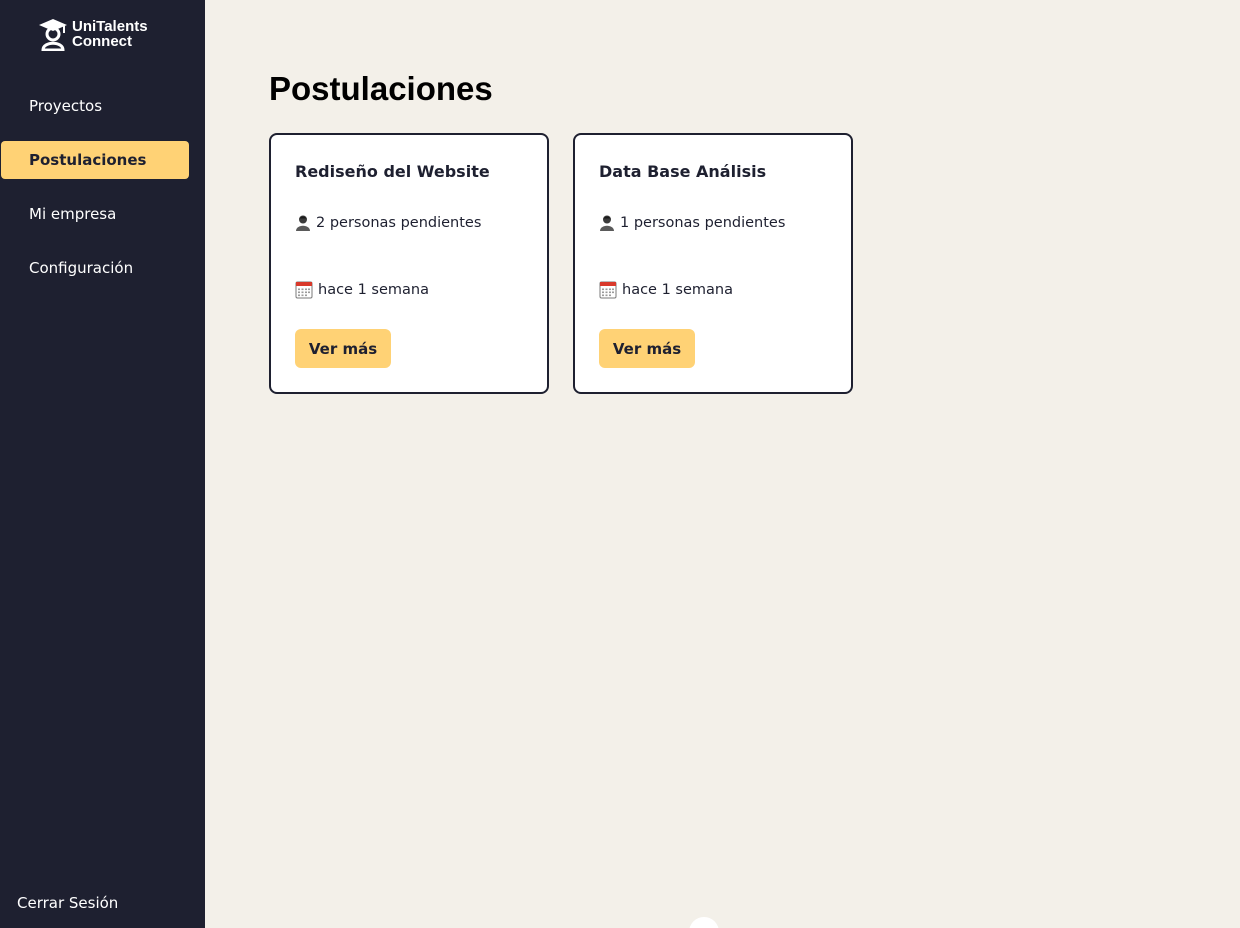 The height and width of the screenshot is (928, 1240). Describe the element at coordinates (110, 26) in the screenshot. I see `brand-name-line1: UniTalents` at that location.